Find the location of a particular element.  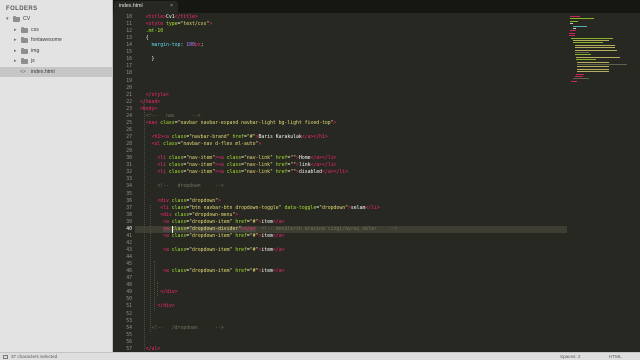

tab-index-html: index.html × is located at coordinates (146, 7).